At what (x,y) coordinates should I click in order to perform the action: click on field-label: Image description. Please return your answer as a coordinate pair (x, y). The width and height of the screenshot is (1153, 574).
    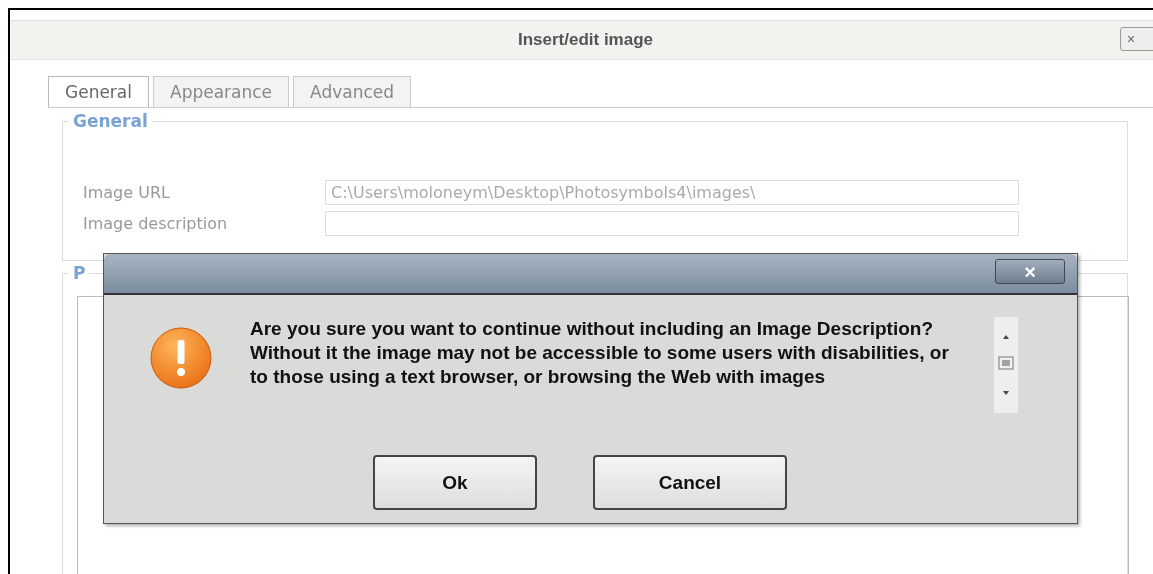
    Looking at the image, I should click on (155, 223).